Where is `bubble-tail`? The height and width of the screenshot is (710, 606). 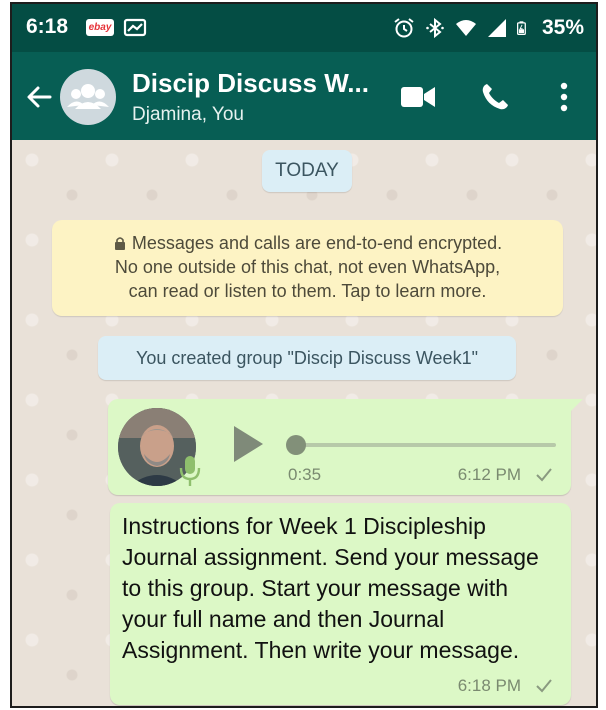
bubble-tail is located at coordinates (576, 406).